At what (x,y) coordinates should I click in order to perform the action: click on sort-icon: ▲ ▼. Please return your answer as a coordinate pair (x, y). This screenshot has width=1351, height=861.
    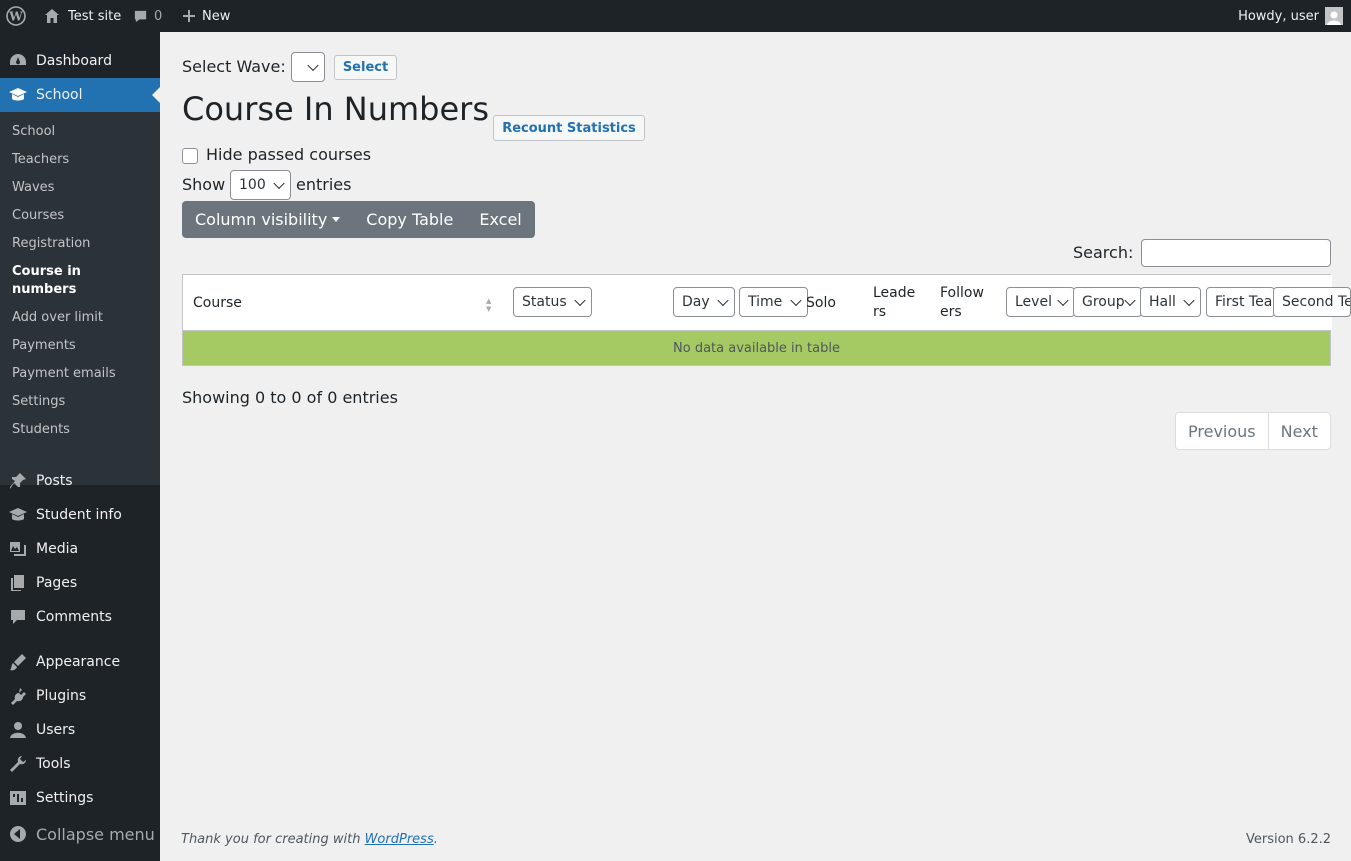
    Looking at the image, I should click on (488, 305).